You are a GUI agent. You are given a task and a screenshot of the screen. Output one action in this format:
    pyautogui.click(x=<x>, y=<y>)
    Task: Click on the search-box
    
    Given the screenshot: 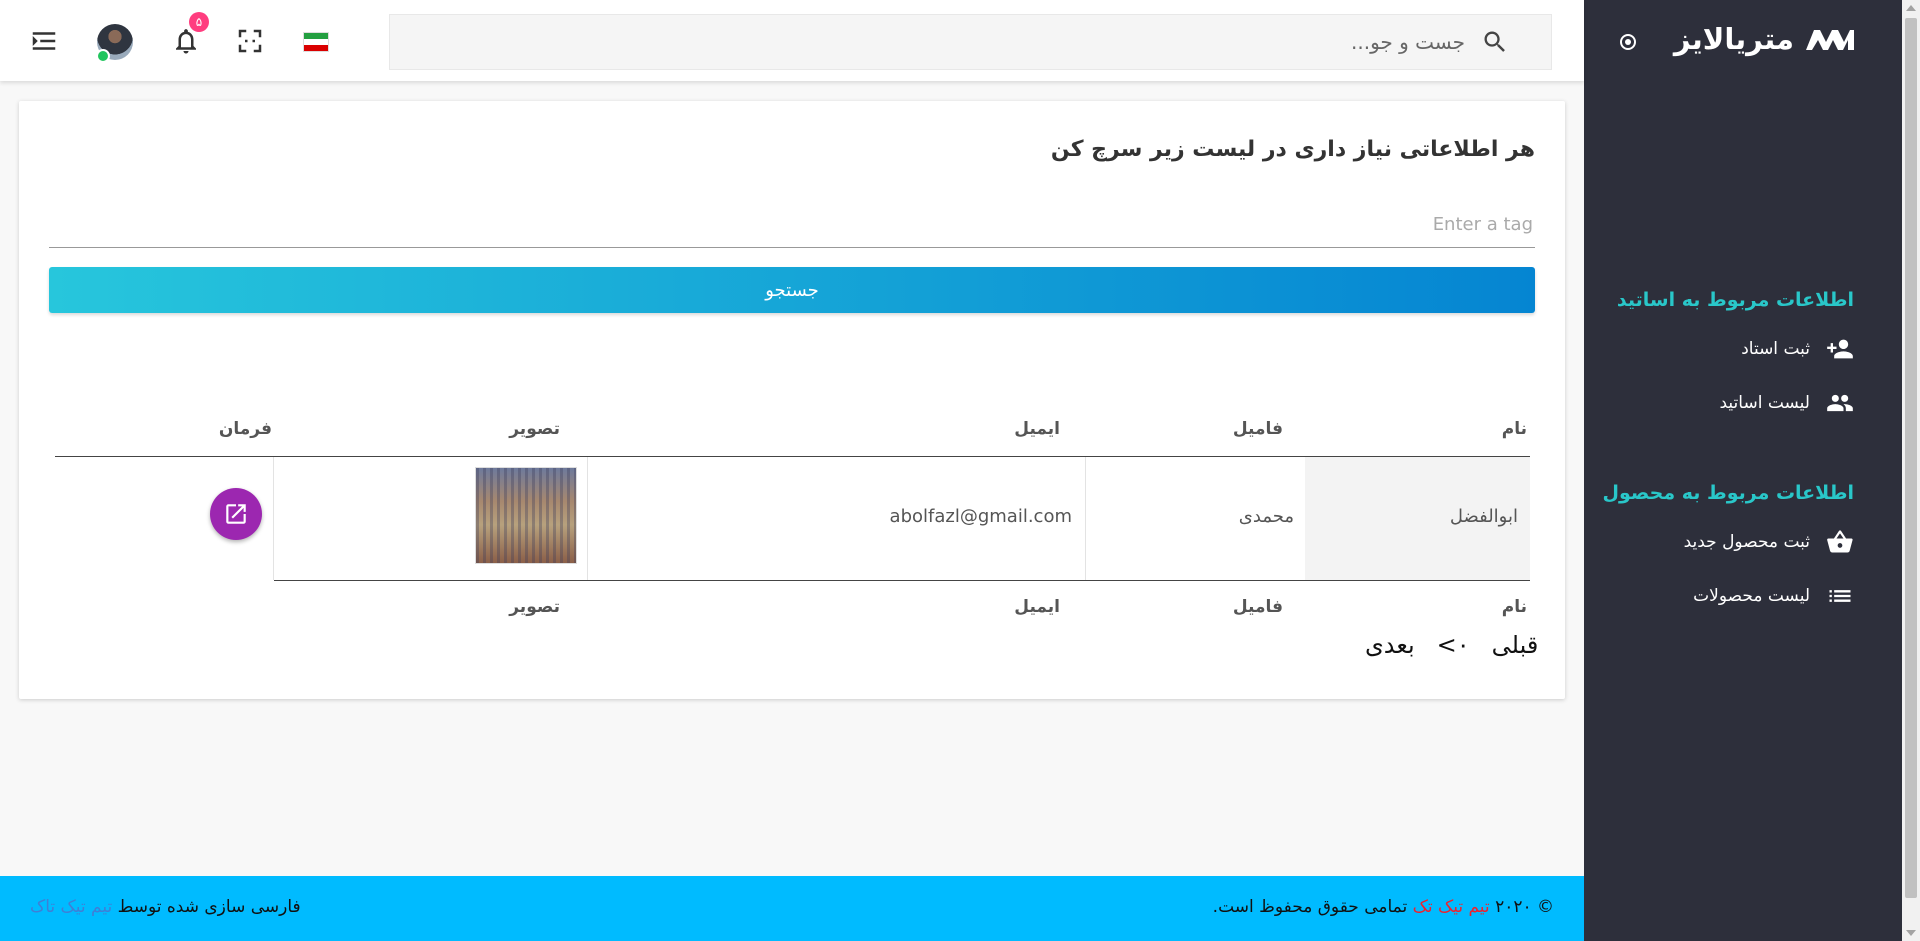 What is the action you would take?
    pyautogui.click(x=970, y=42)
    